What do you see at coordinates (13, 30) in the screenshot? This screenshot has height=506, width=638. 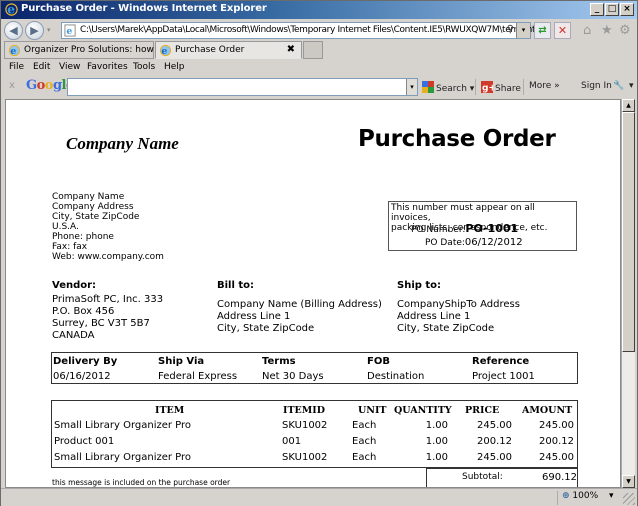 I see `back-button: ◀` at bounding box center [13, 30].